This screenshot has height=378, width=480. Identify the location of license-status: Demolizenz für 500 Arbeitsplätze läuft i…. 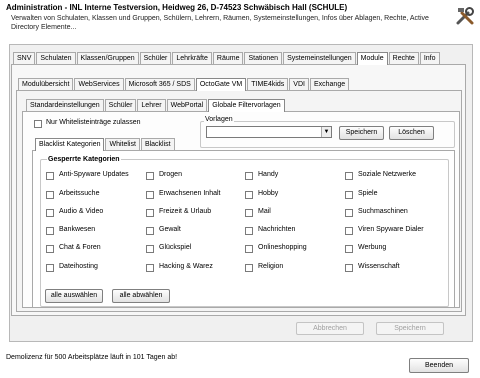
(92, 357).